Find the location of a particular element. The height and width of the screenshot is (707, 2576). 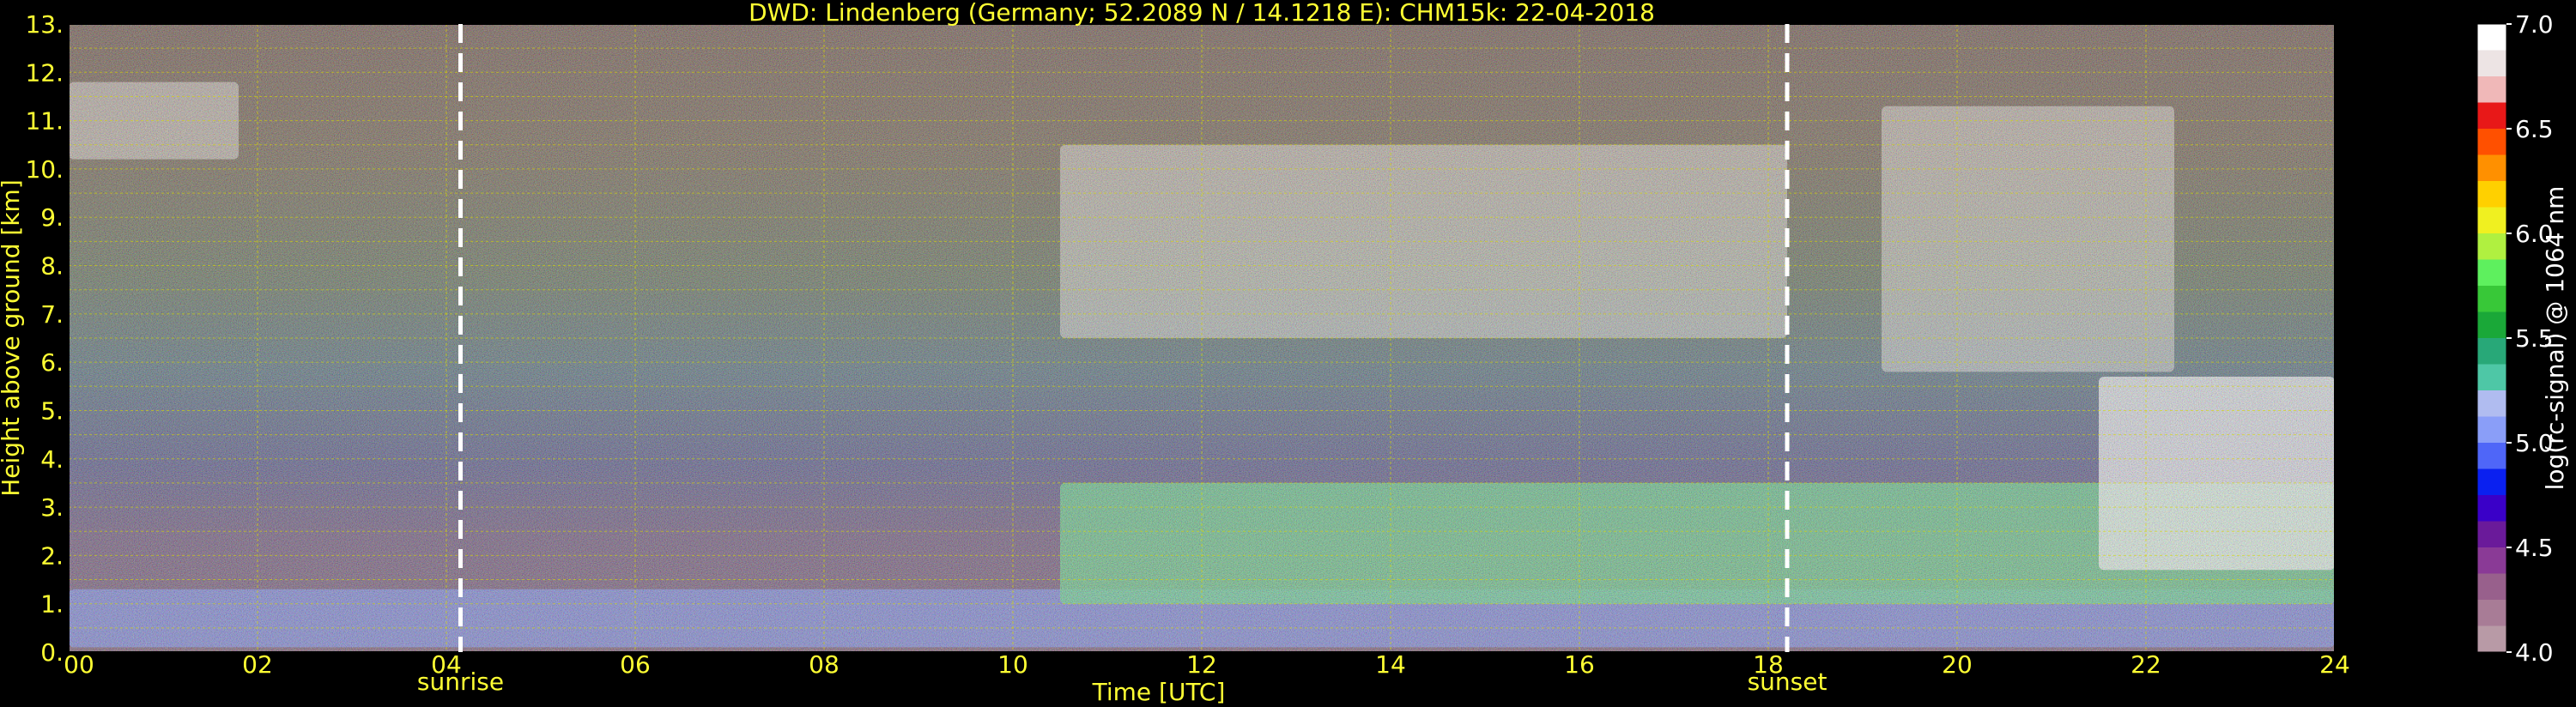

sunset-label: sunset is located at coordinates (1788, 682).